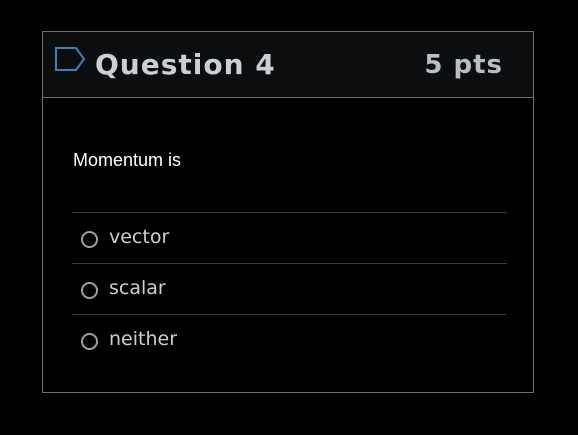  I want to click on answer-label: vector, so click(139, 237).